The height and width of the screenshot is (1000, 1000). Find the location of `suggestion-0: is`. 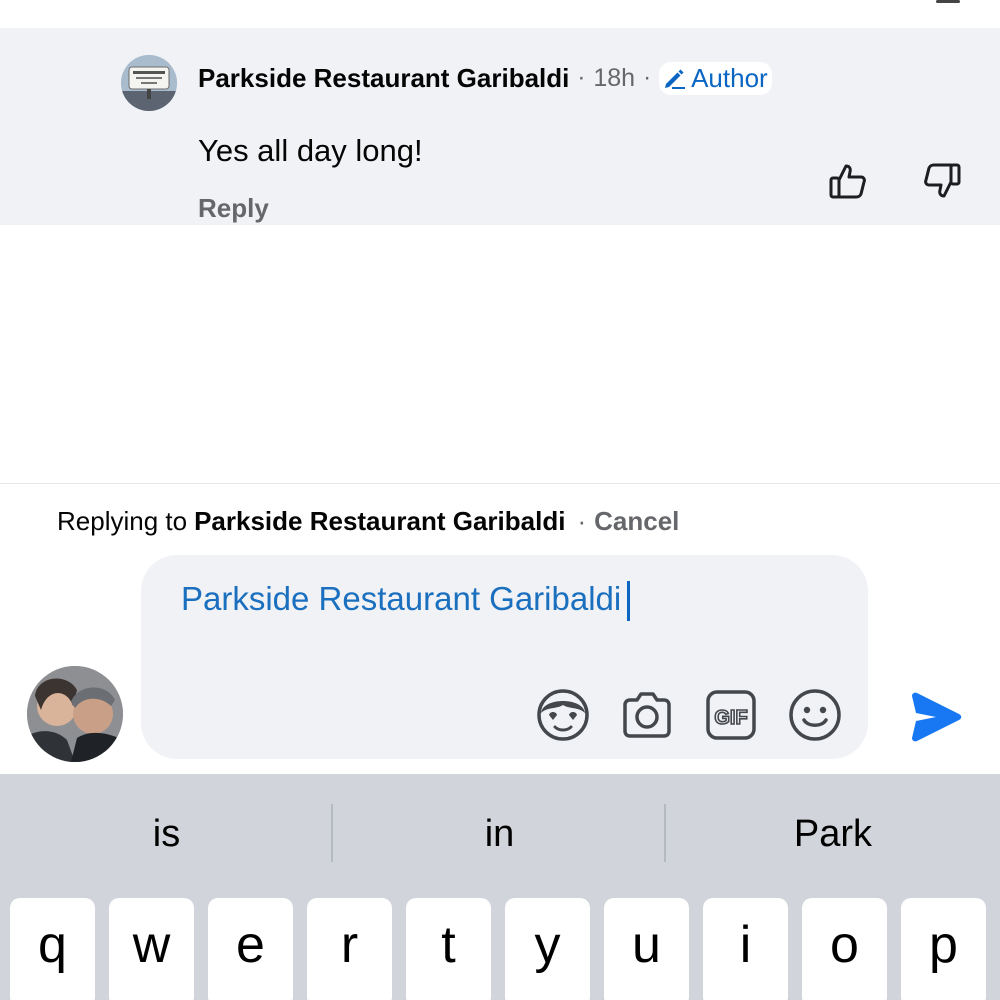

suggestion-0: is is located at coordinates (166, 834).